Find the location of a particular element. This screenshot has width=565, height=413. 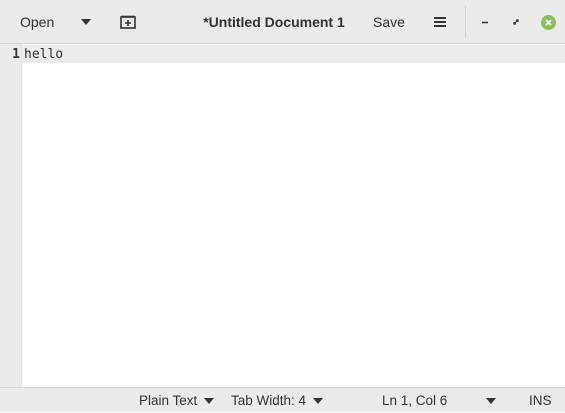

cursor-position: Ln 1, Col 6 is located at coordinates (414, 400).